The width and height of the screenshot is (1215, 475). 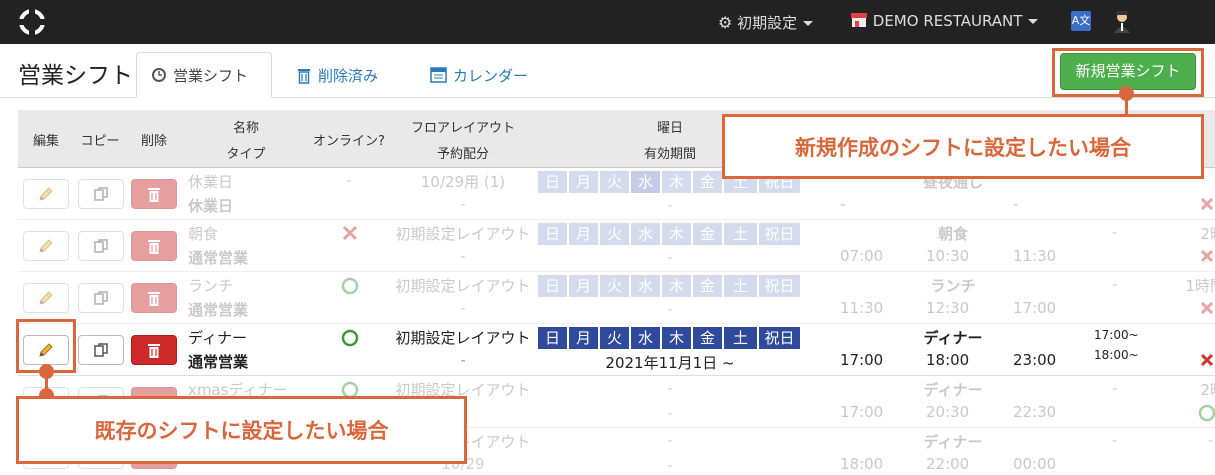 I want to click on valid-period: 2021年11月1日 ~, so click(x=670, y=363).